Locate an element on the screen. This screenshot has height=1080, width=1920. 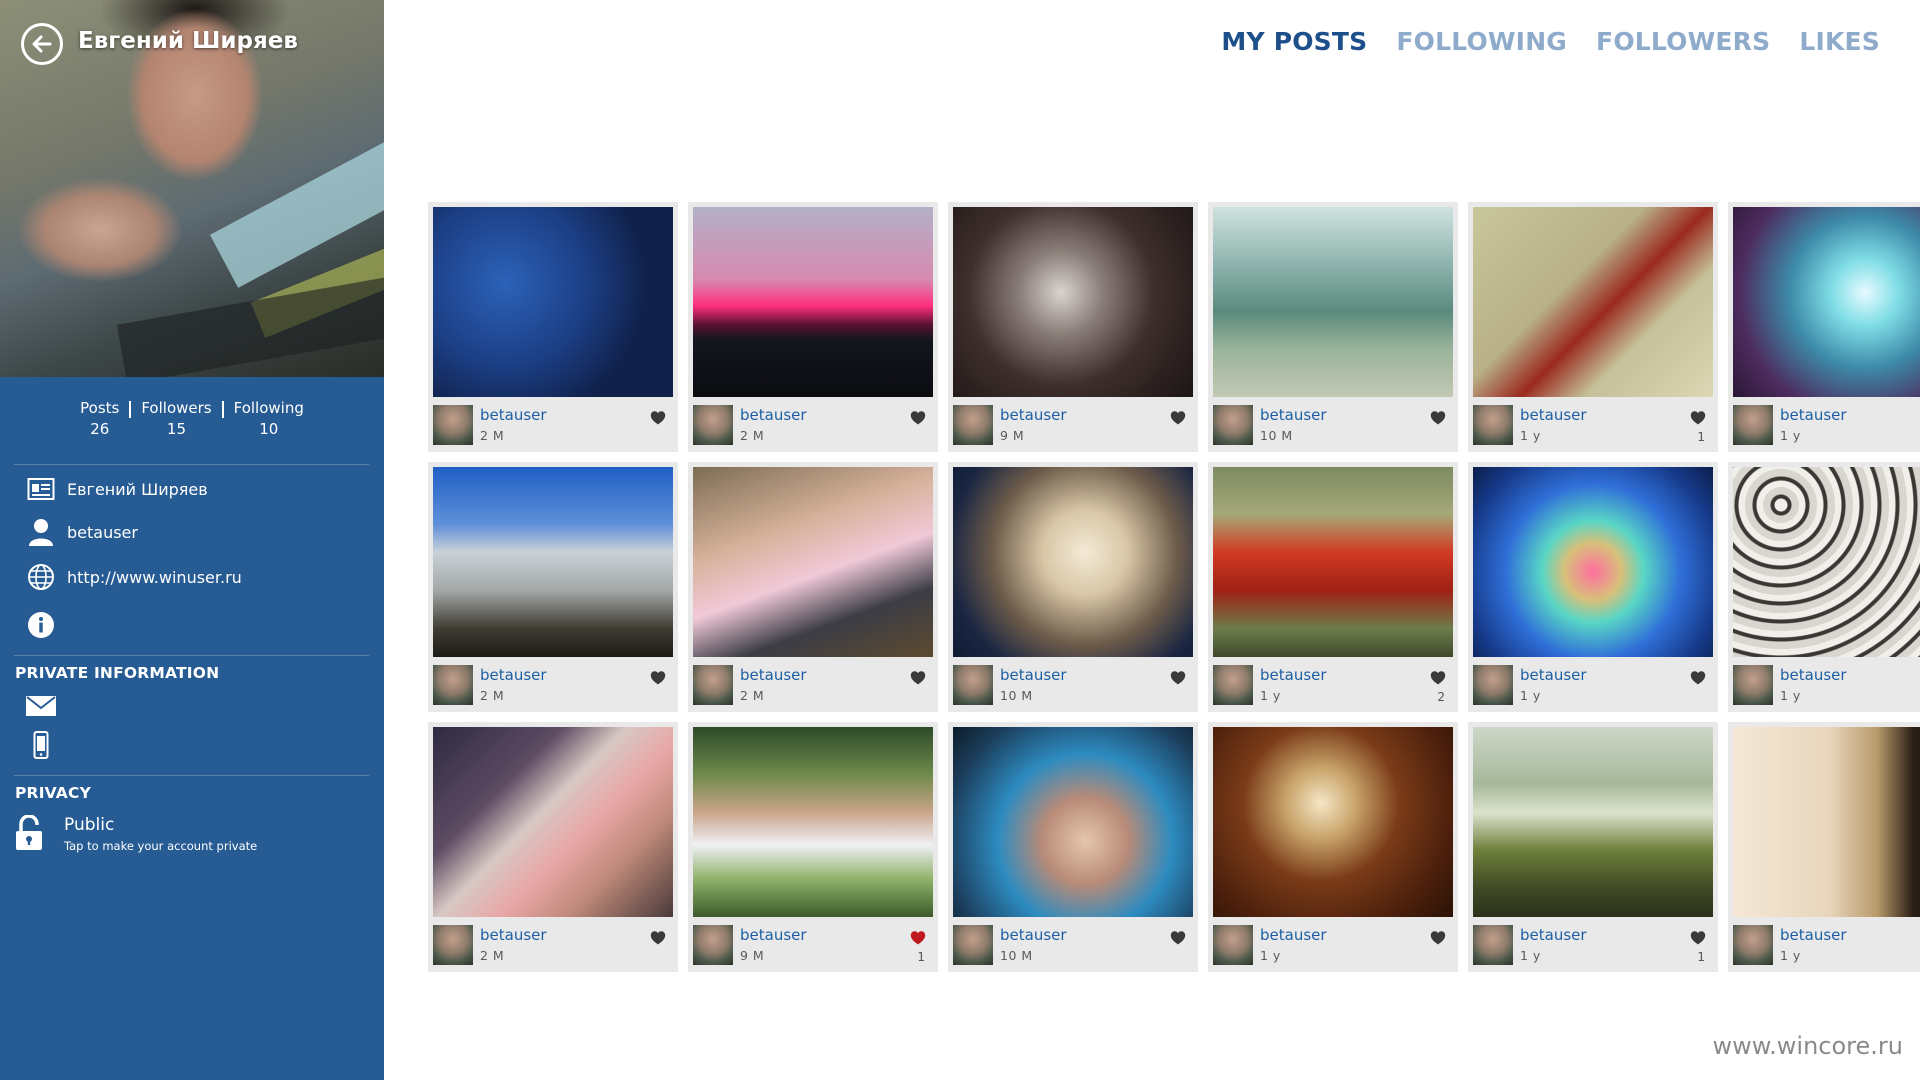
id-card-icon is located at coordinates (41, 489).